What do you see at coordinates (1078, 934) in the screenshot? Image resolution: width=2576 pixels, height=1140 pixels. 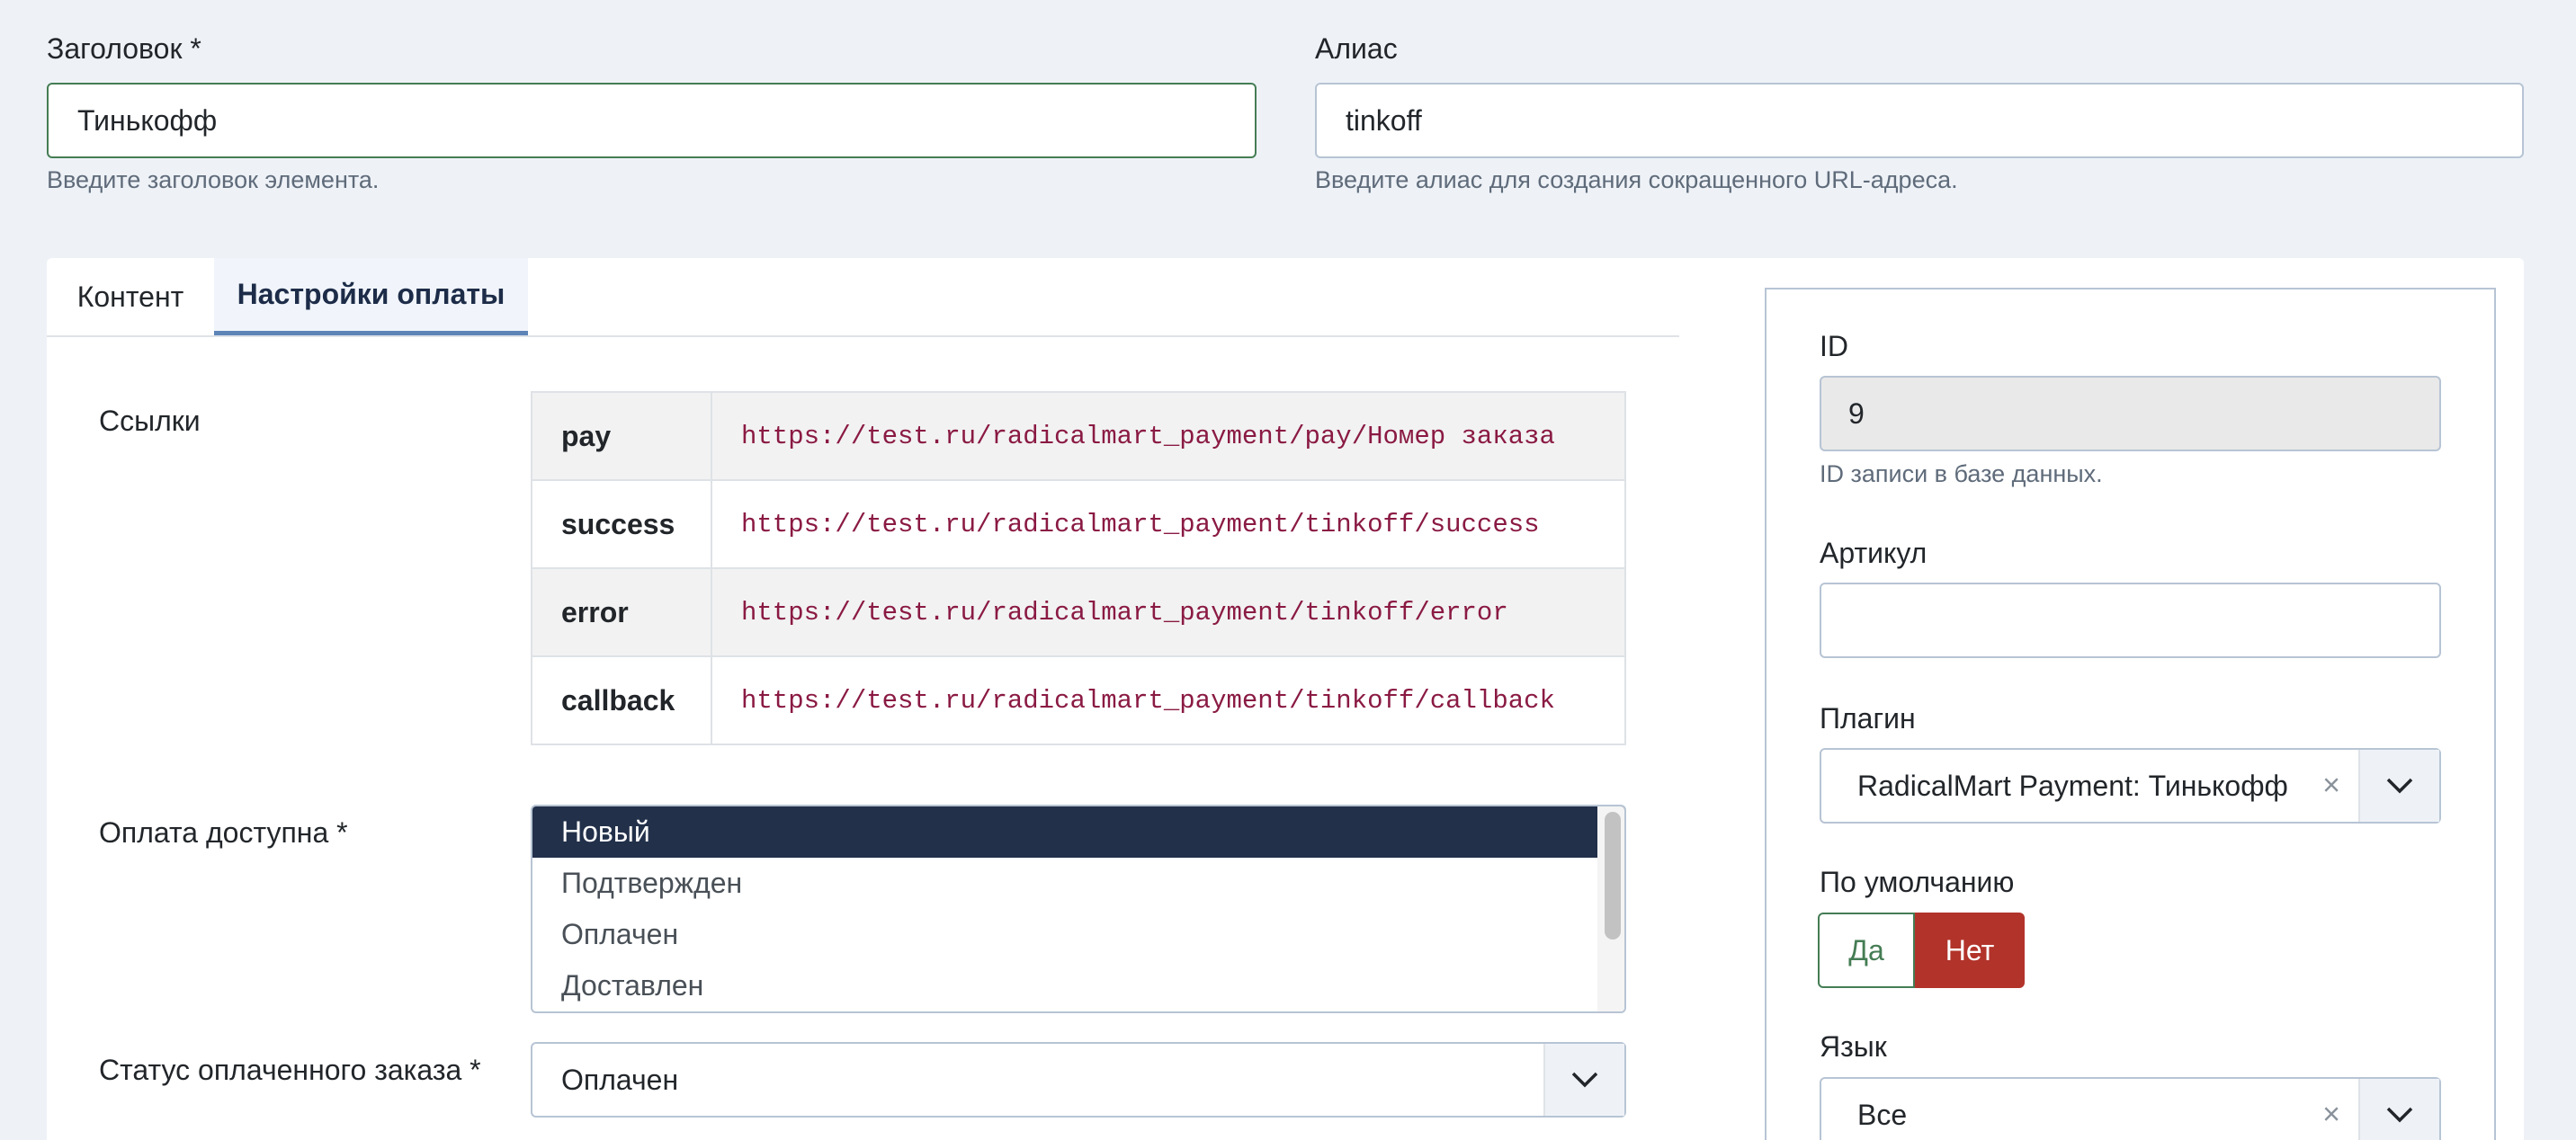 I see `list-item: Оплачен` at bounding box center [1078, 934].